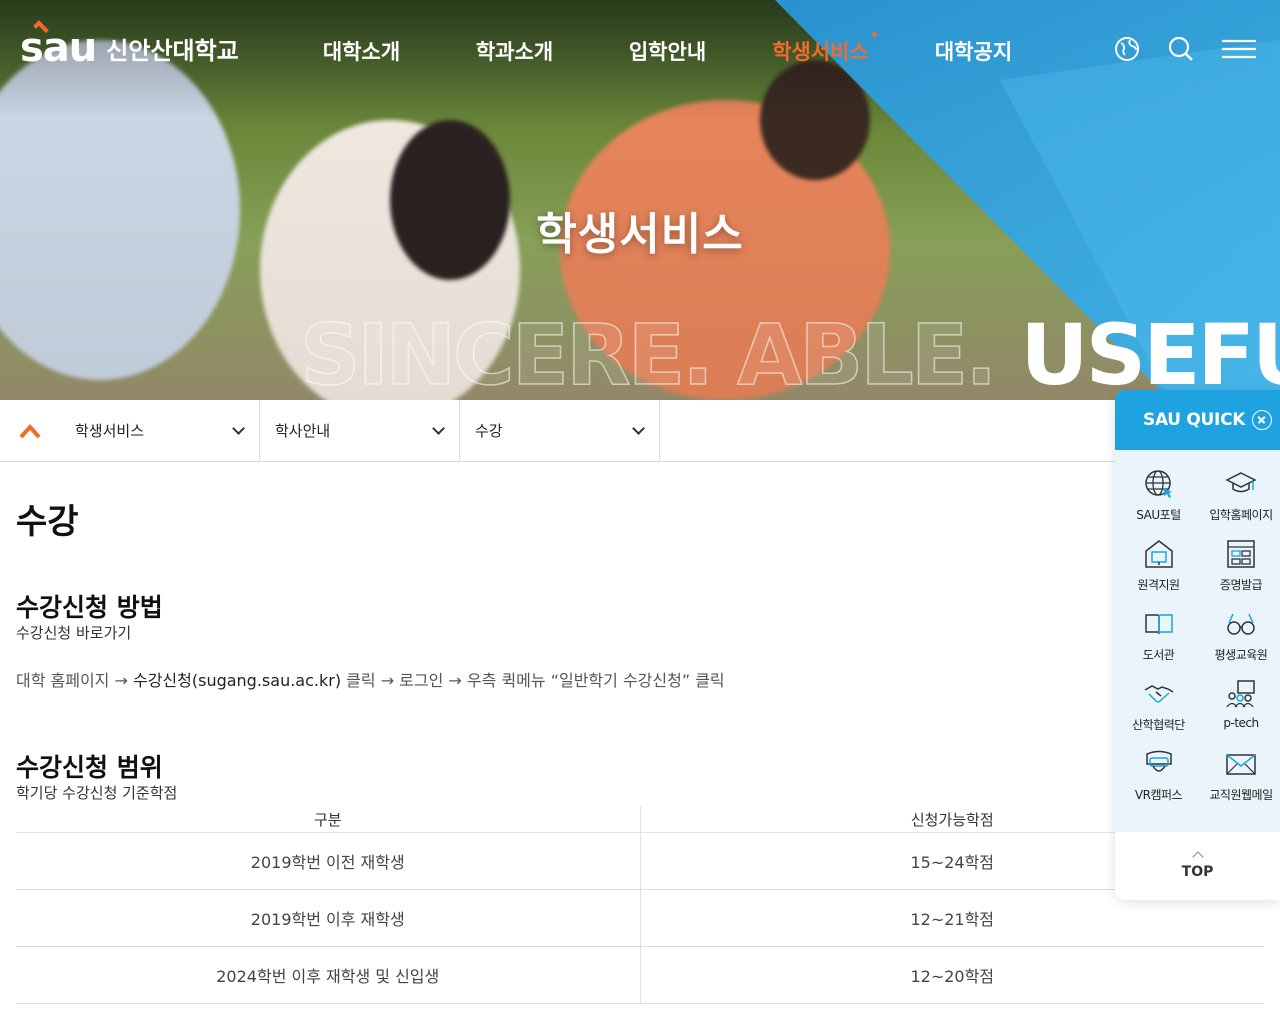 The image size is (1280, 1024). I want to click on header-icons, so click(1185, 49).